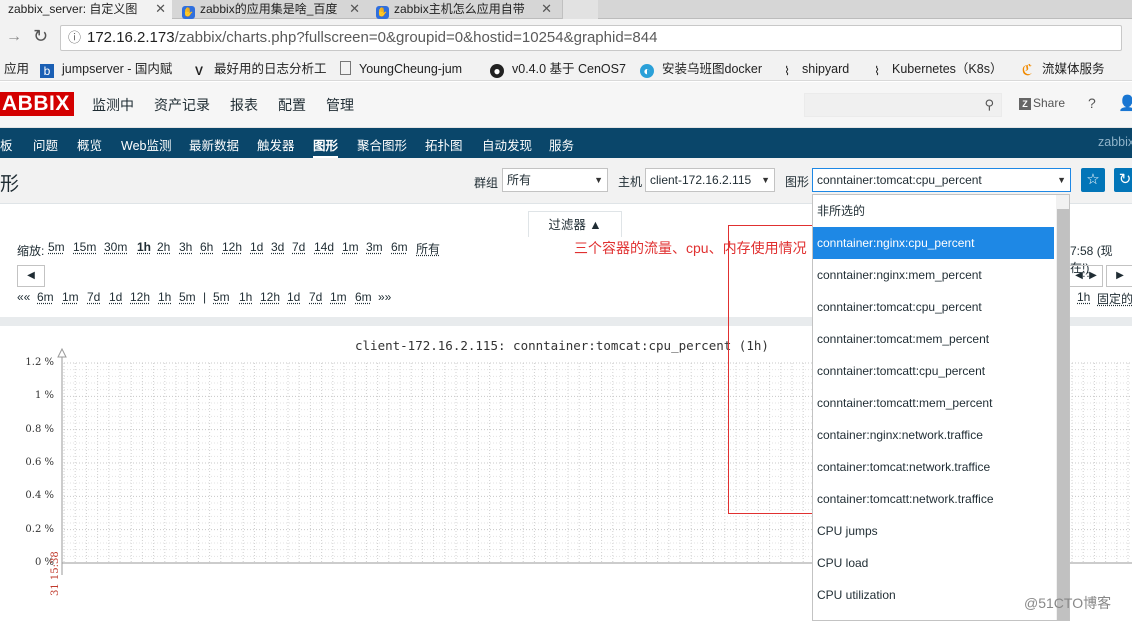 The height and width of the screenshot is (621, 1132). I want to click on browser-tab-zabbix: zabbix_server: 自定义图 ✕, so click(86, 9).